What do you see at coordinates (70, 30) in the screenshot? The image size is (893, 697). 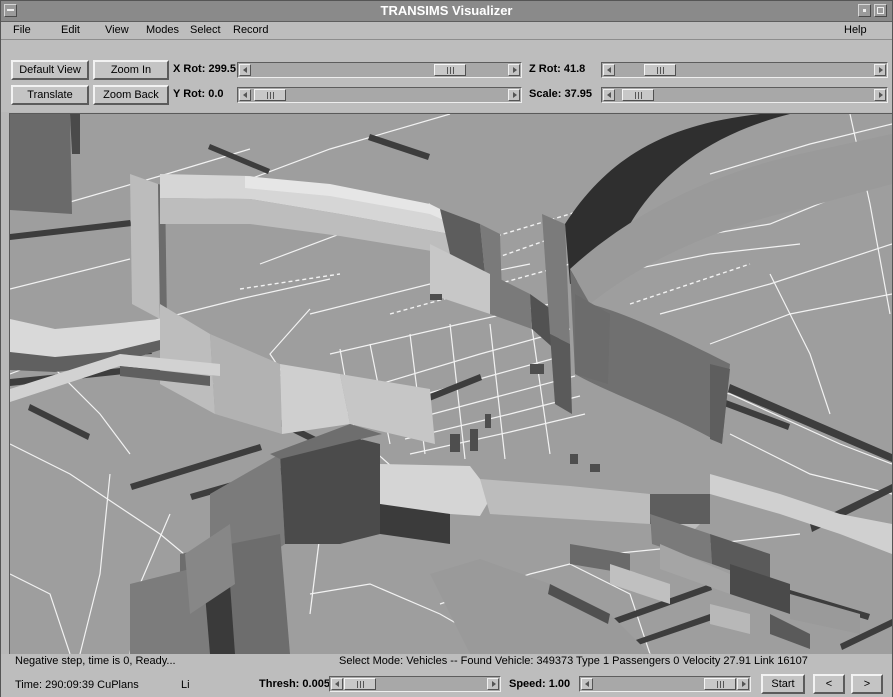 I see `menu-edit: Edit` at bounding box center [70, 30].